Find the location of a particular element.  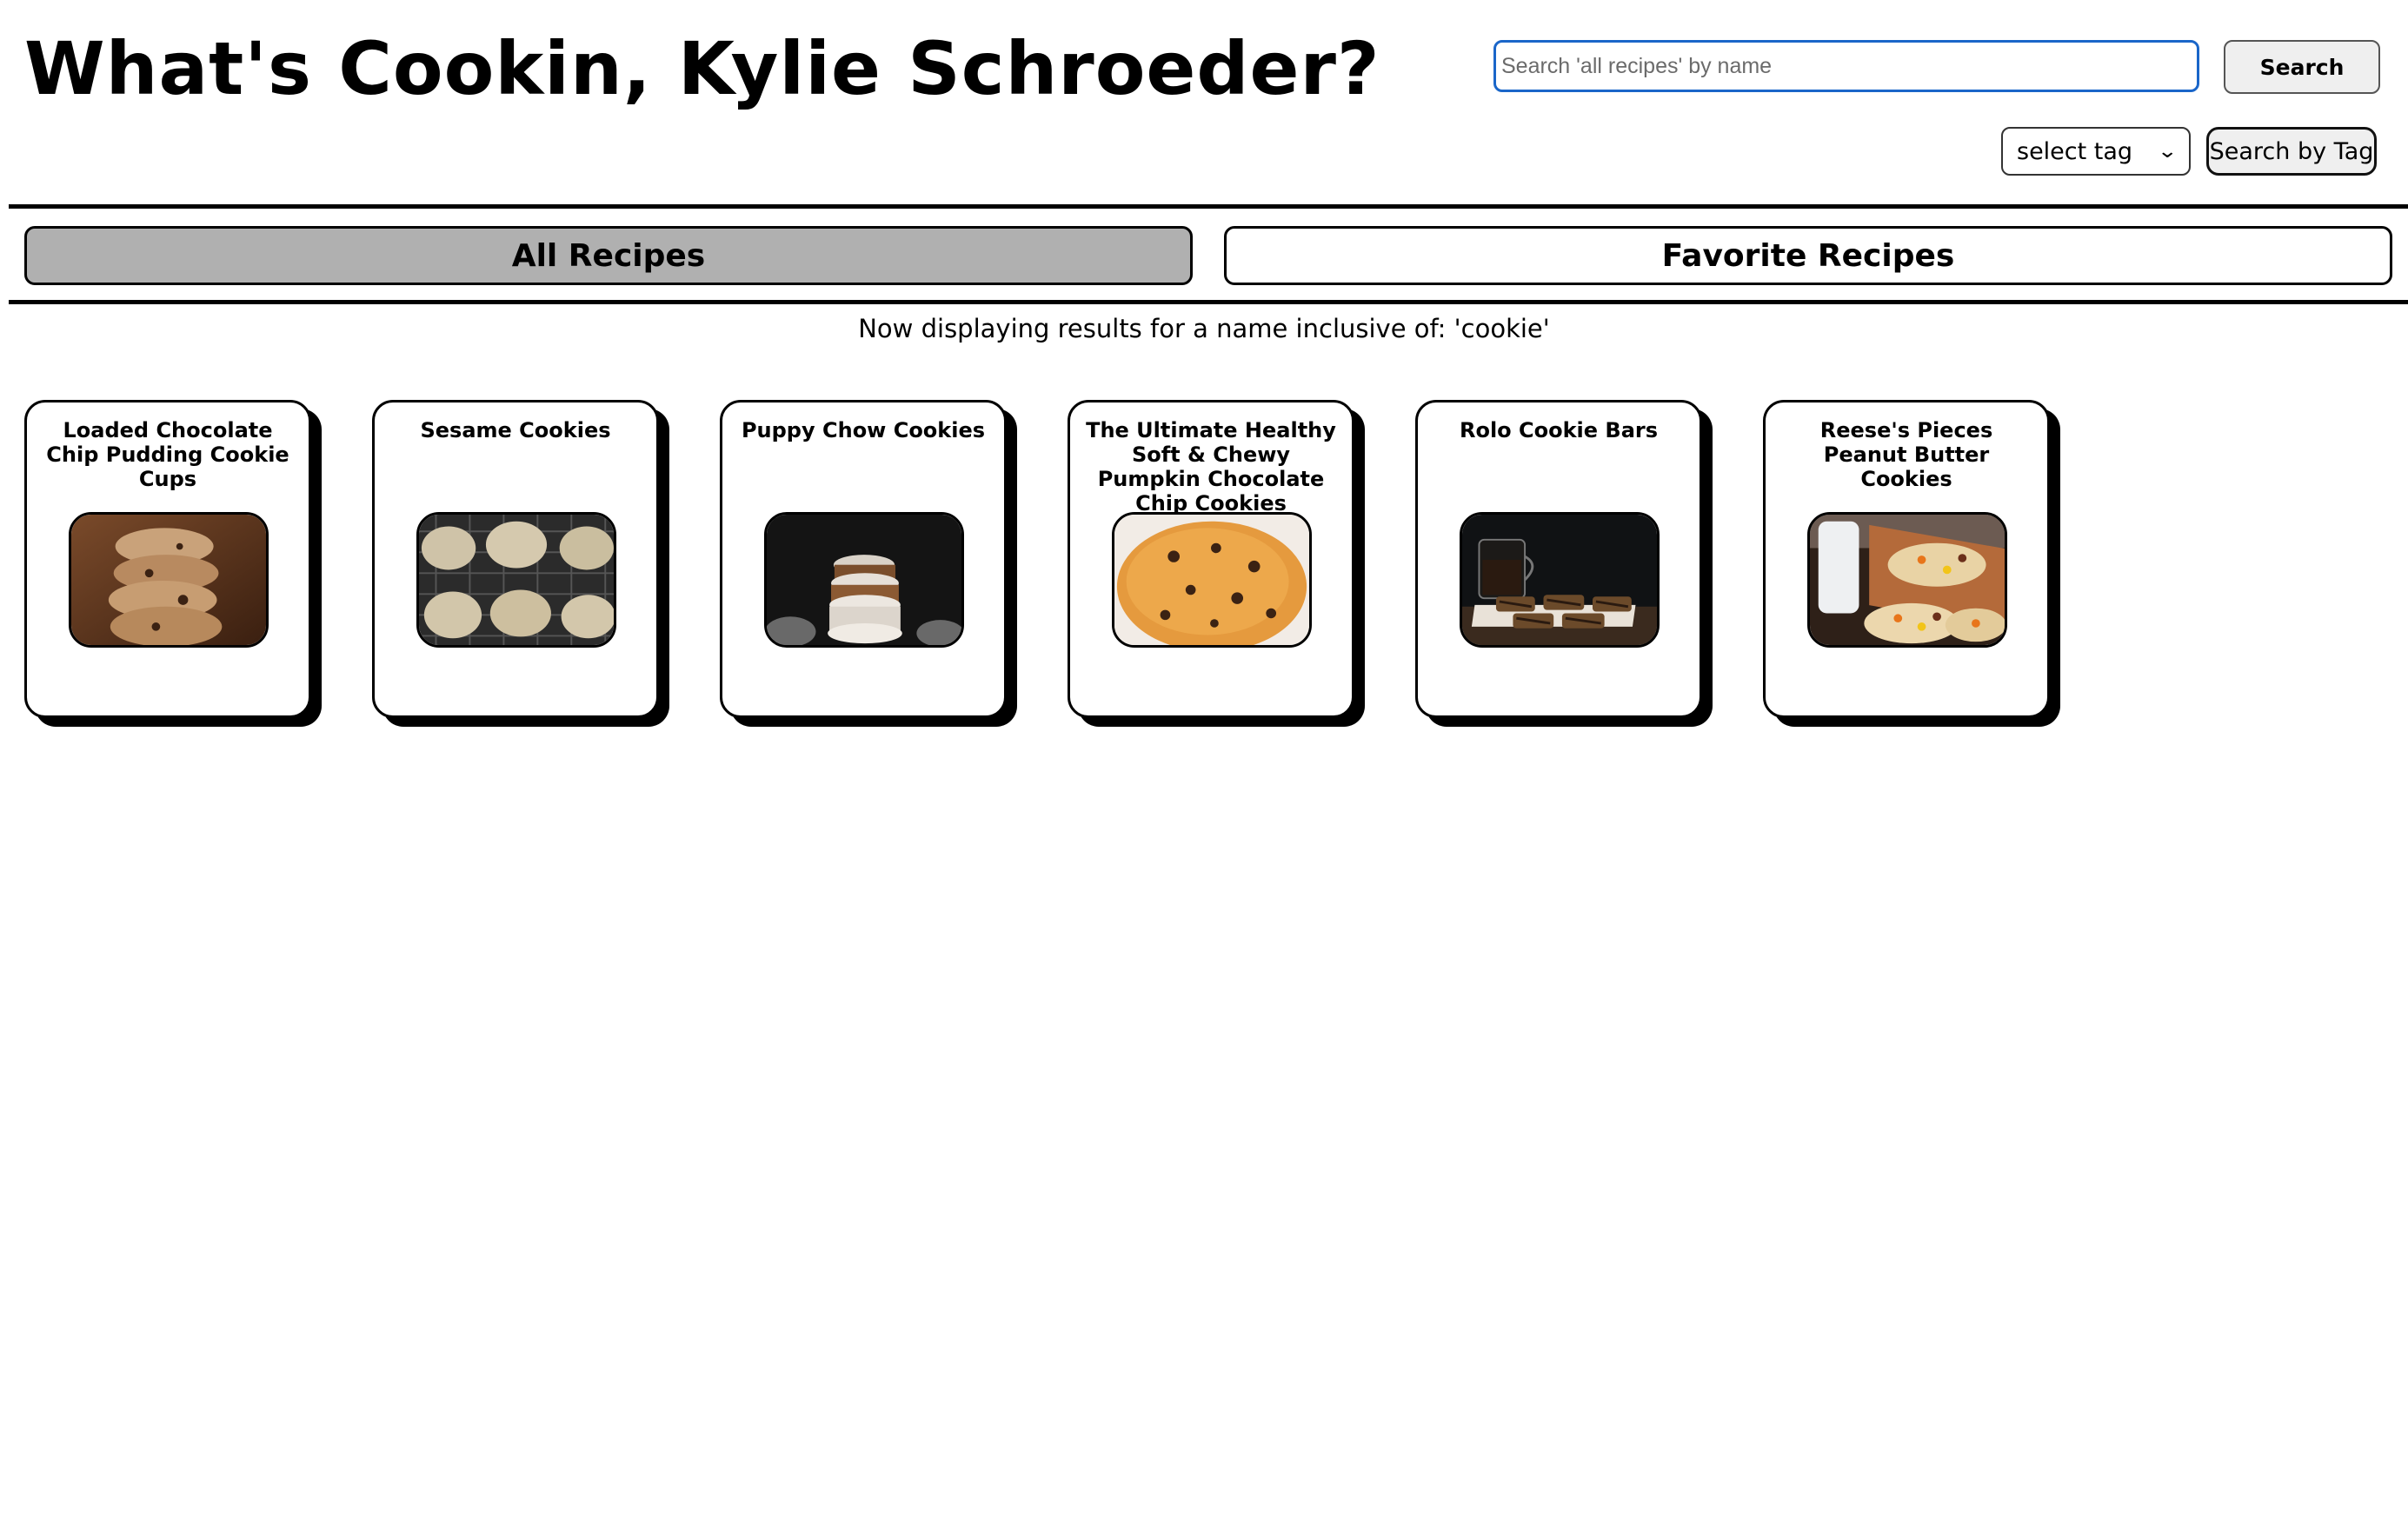

recipe-image-pumpkin-chip-cookie is located at coordinates (1212, 580).